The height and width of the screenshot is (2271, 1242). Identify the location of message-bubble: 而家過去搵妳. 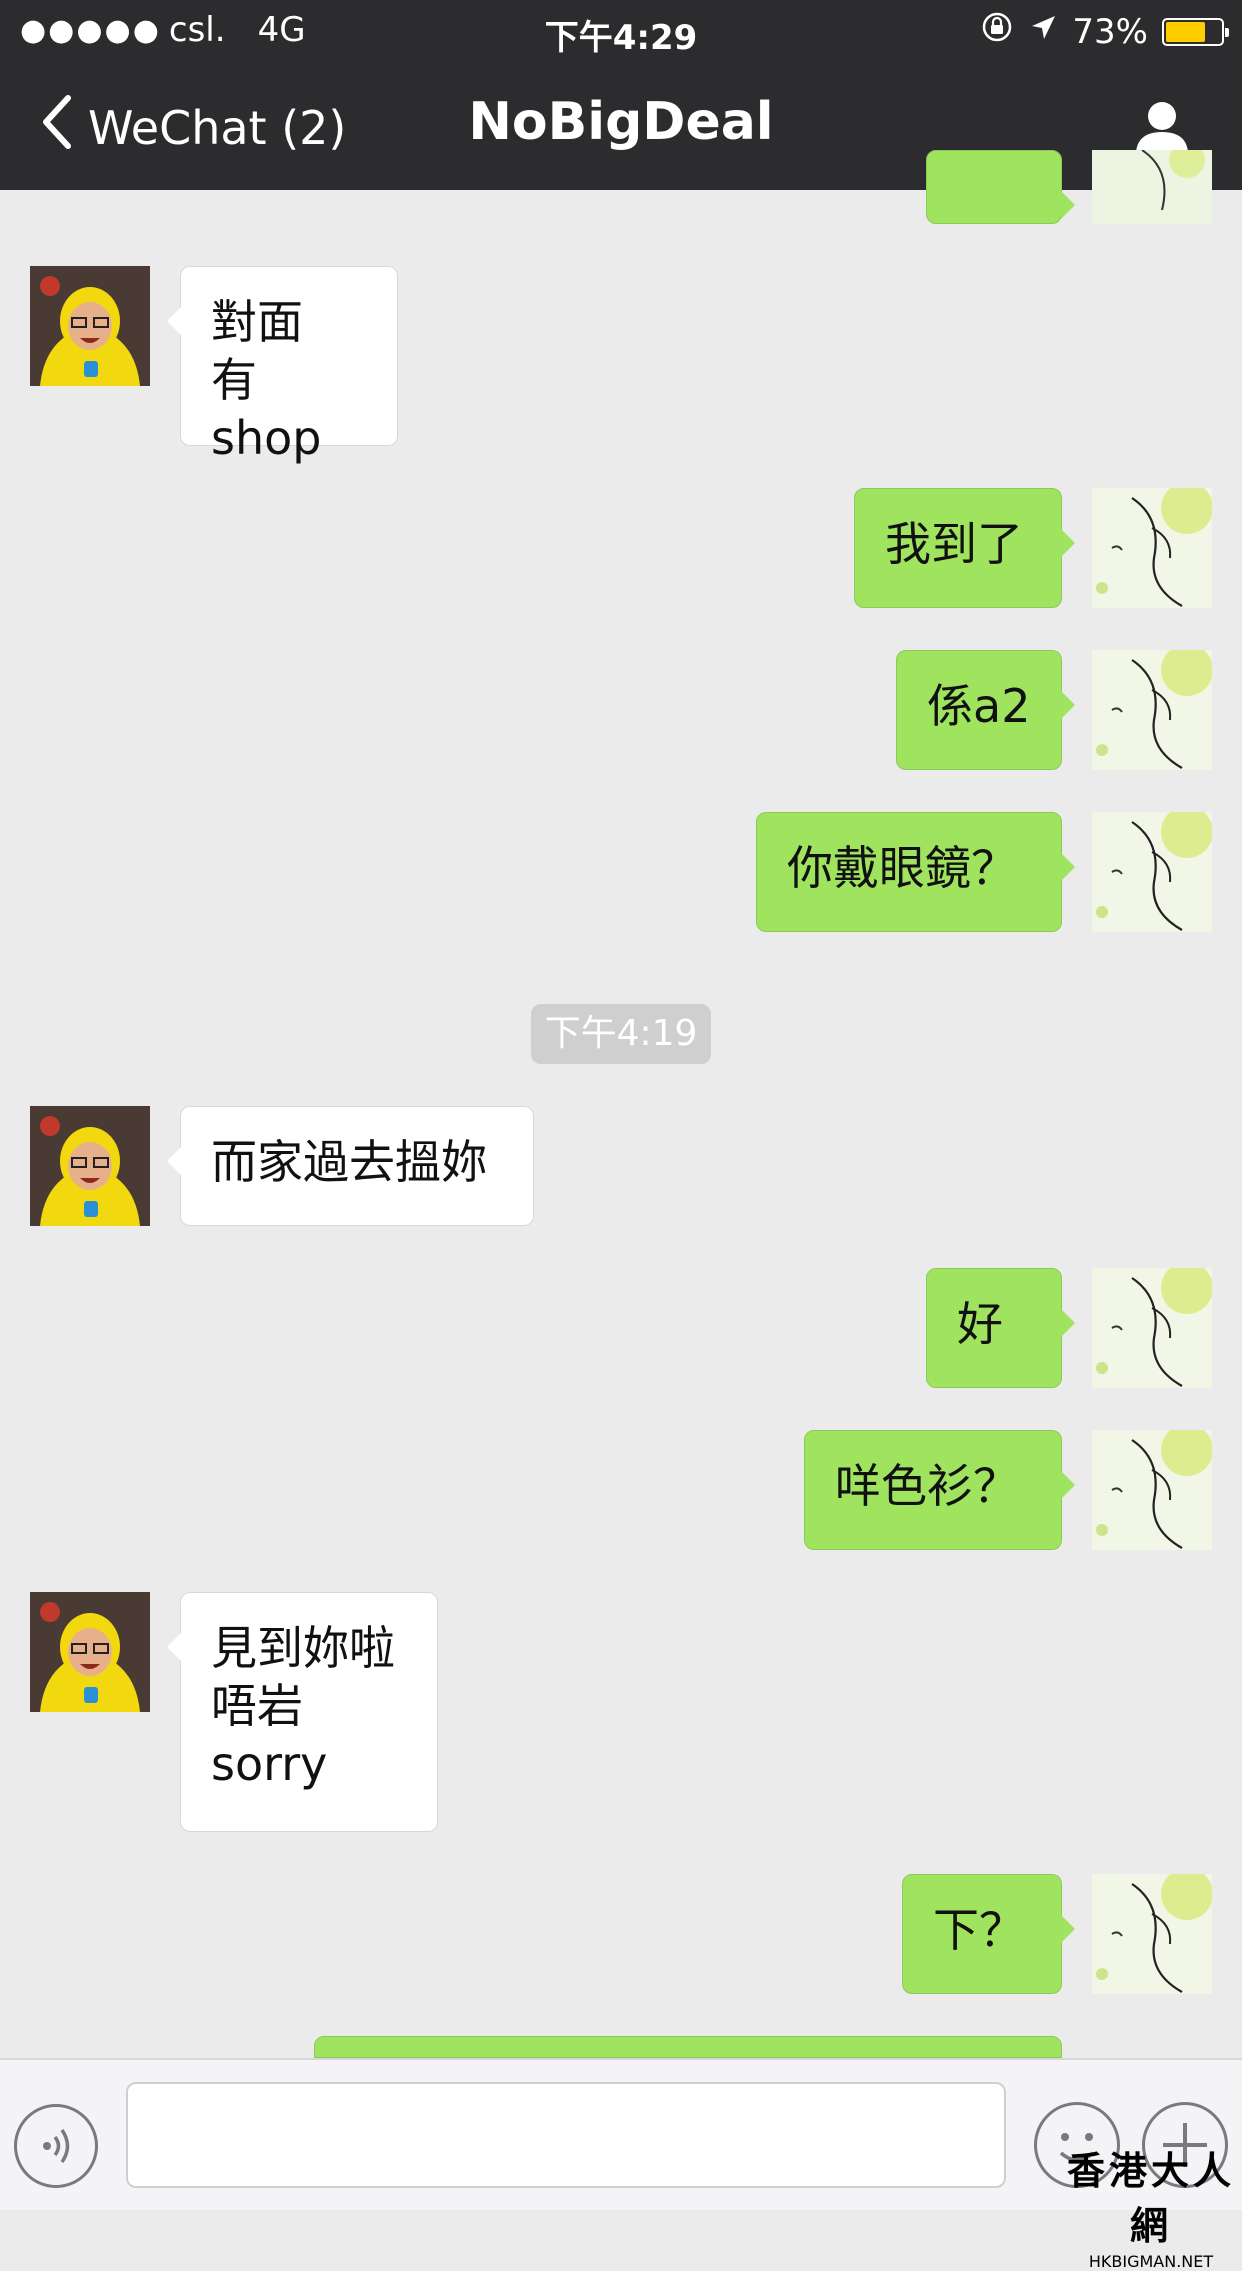
(350, 1166).